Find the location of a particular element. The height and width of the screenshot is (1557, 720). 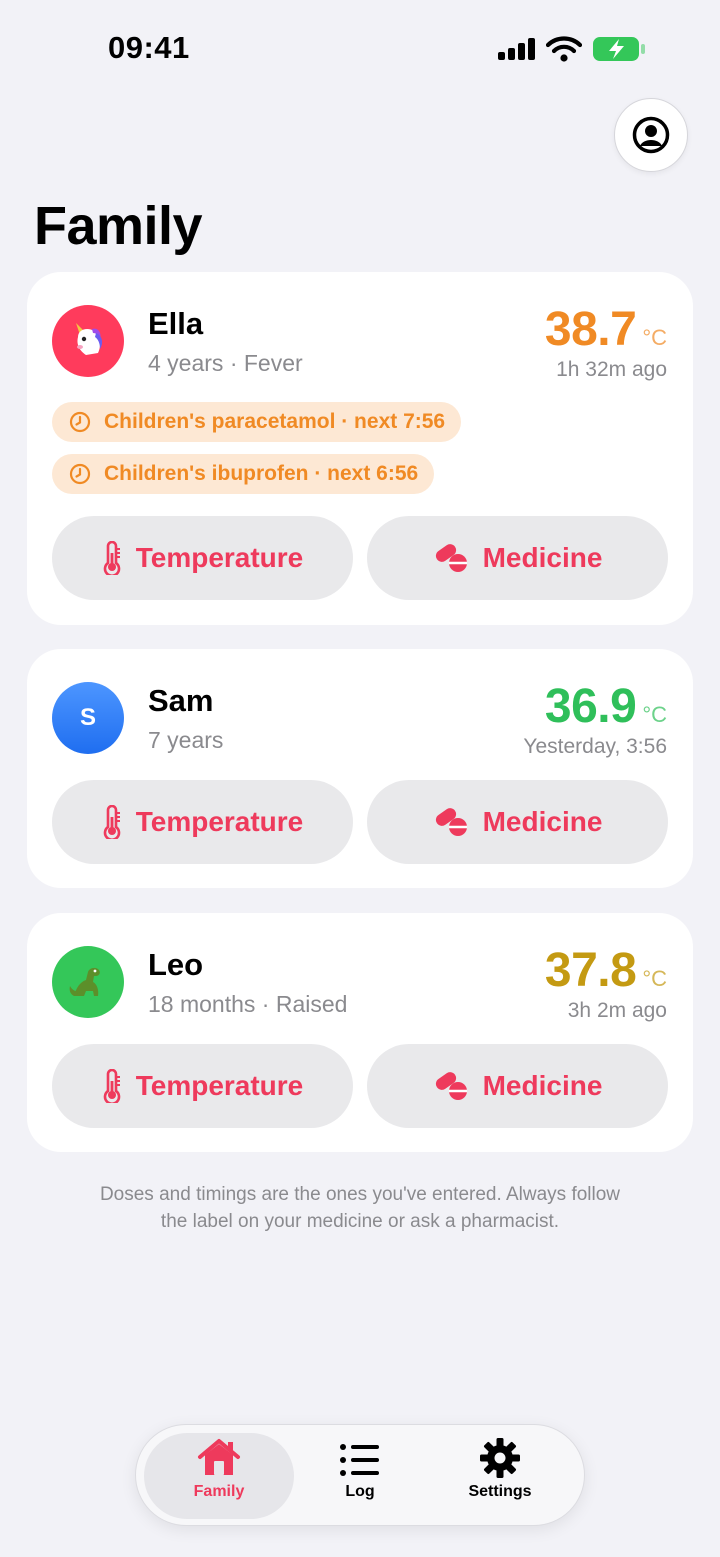

tab-log: Log is located at coordinates (360, 1476).